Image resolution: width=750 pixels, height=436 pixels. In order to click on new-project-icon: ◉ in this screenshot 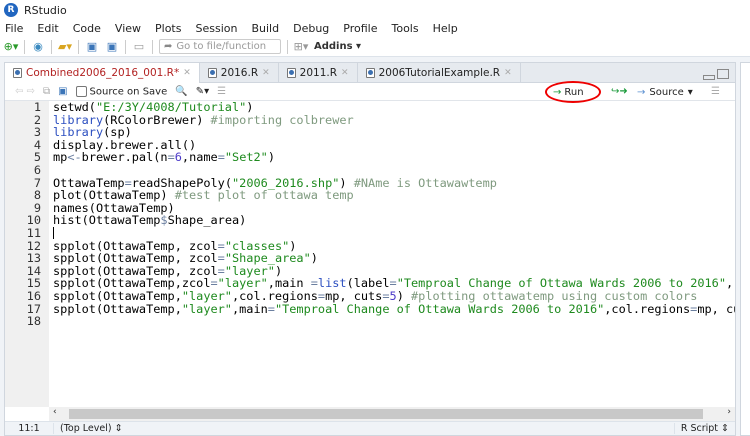, I will do `click(38, 47)`.